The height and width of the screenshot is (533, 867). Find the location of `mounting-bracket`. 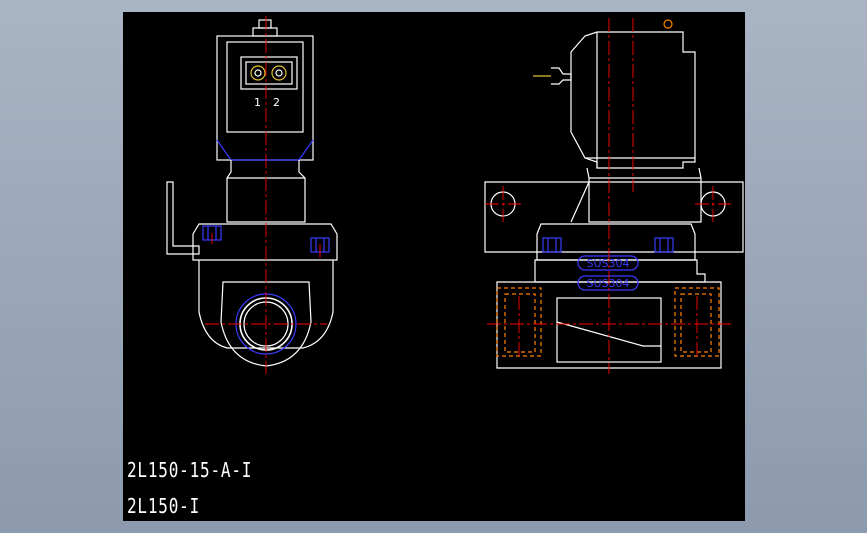

mounting-bracket is located at coordinates (614, 217).